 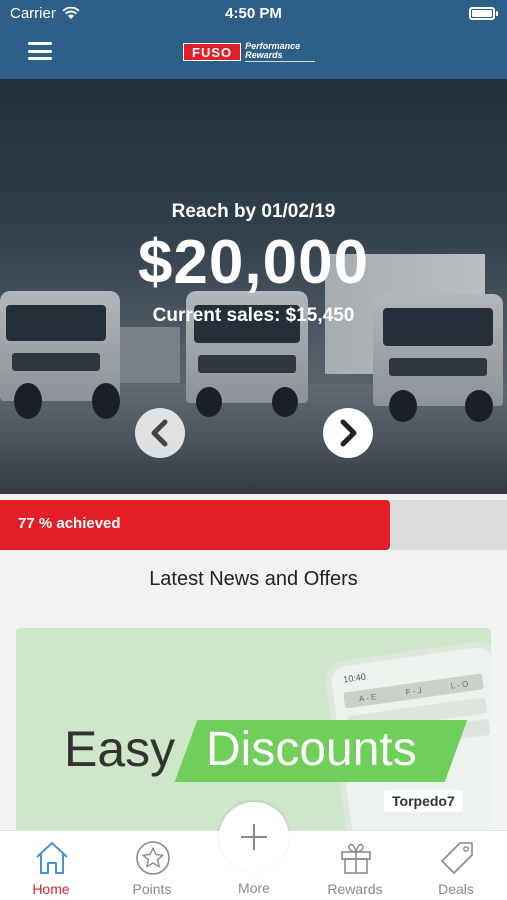 I want to click on tag-icon, so click(x=457, y=858).